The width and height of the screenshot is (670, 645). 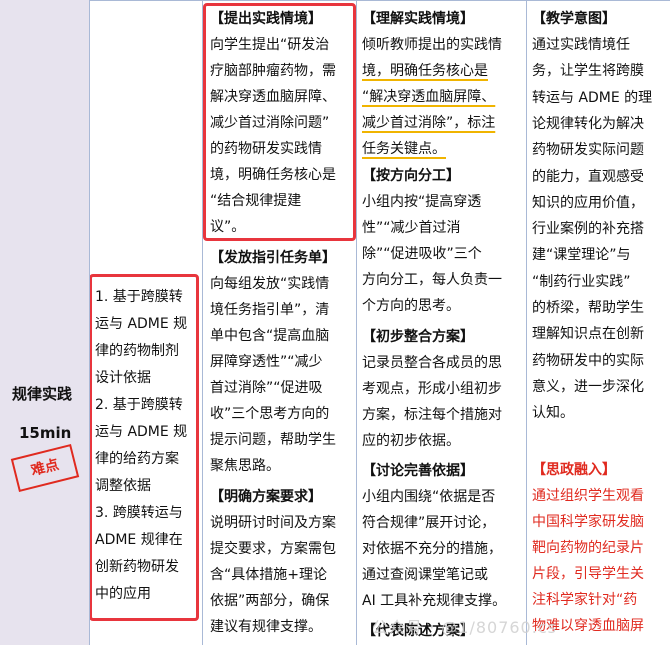 What do you see at coordinates (228, 227) in the screenshot?
I see `text-line: 议”。` at bounding box center [228, 227].